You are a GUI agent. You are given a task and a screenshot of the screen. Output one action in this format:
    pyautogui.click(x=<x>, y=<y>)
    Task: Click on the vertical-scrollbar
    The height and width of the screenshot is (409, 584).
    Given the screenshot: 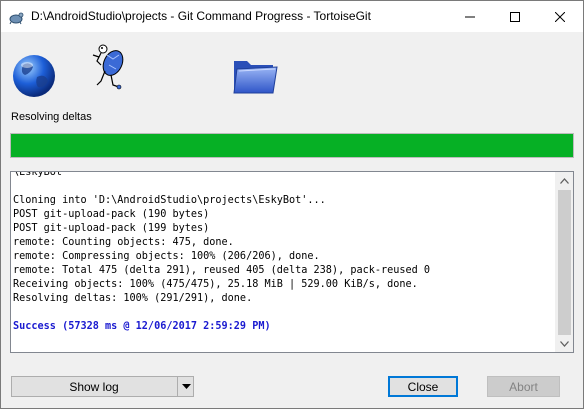 What is the action you would take?
    pyautogui.click(x=564, y=262)
    